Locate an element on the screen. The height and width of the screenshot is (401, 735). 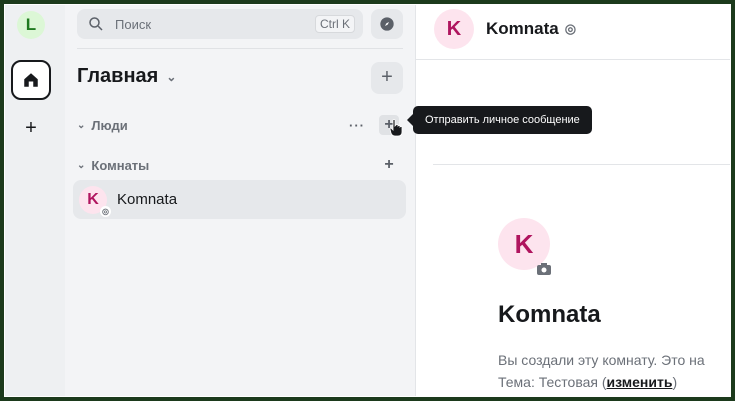
section-rooms: ⌄ Комнаты + is located at coordinates (240, 165).